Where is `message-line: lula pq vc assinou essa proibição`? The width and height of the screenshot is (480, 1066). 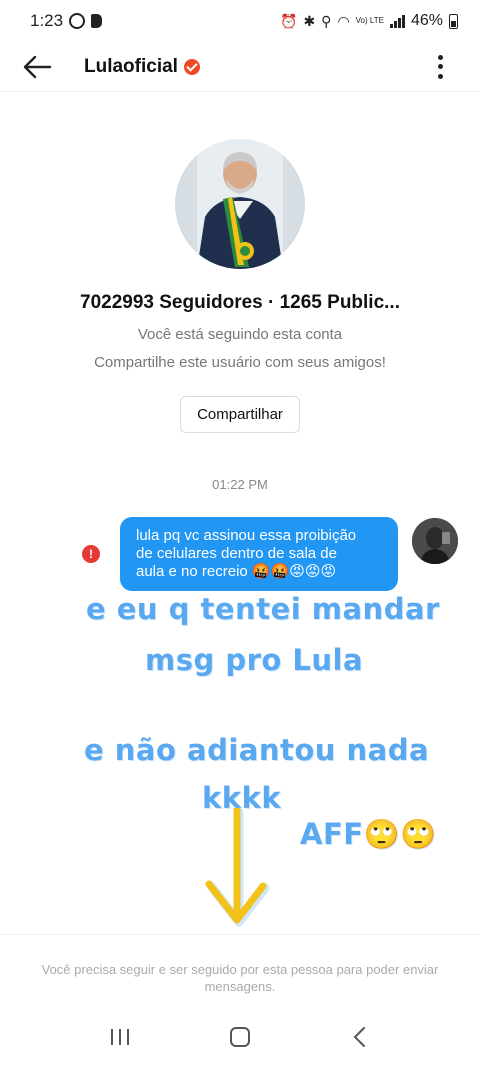
message-line: lula pq vc assinou essa proibição is located at coordinates (246, 535).